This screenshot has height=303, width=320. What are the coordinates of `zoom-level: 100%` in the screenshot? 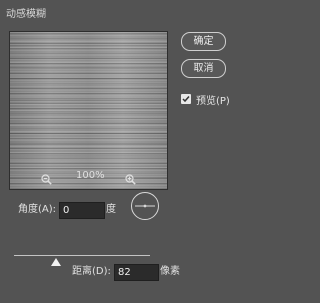 It's located at (90, 175).